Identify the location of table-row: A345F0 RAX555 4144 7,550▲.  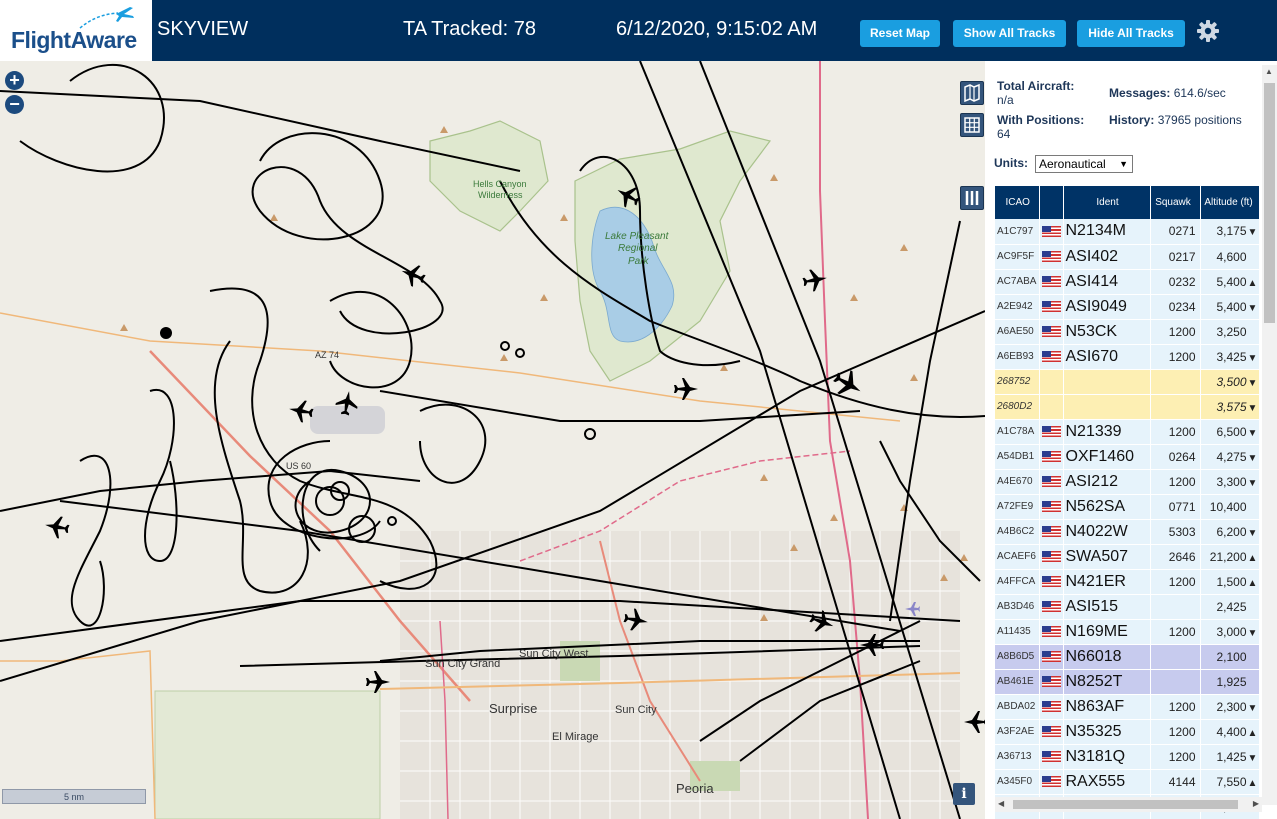
(1127, 782).